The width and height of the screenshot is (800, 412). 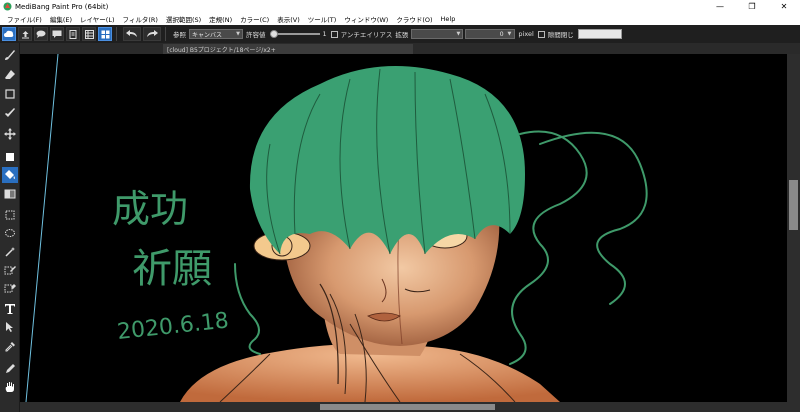 I want to click on text-icon, so click(x=10, y=309).